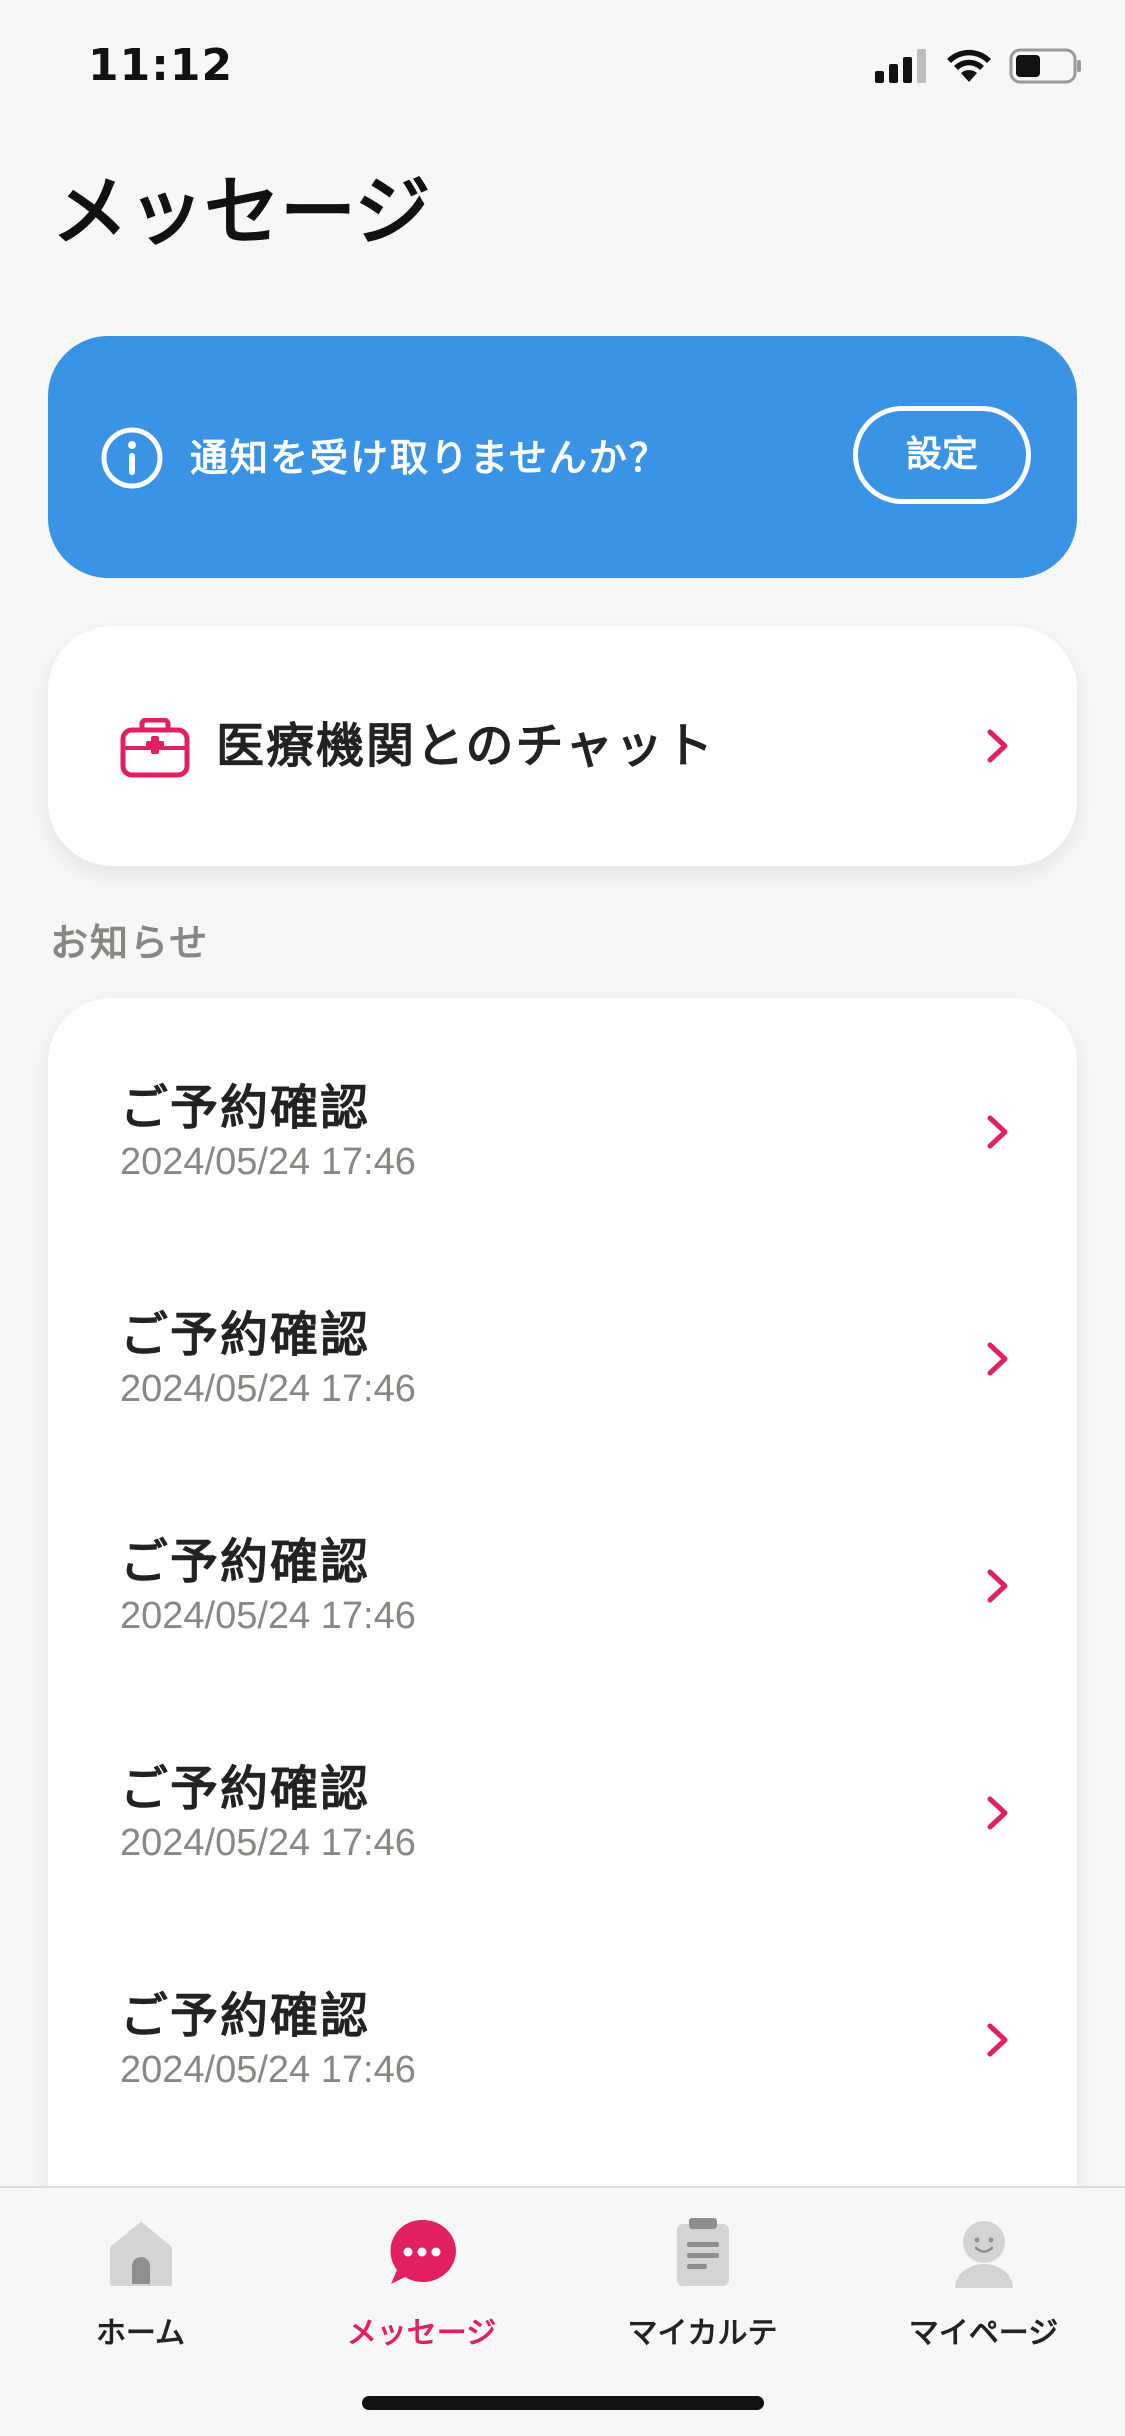 The height and width of the screenshot is (2436, 1125). Describe the element at coordinates (140, 2333) in the screenshot. I see `tab-label: ホーム` at that location.